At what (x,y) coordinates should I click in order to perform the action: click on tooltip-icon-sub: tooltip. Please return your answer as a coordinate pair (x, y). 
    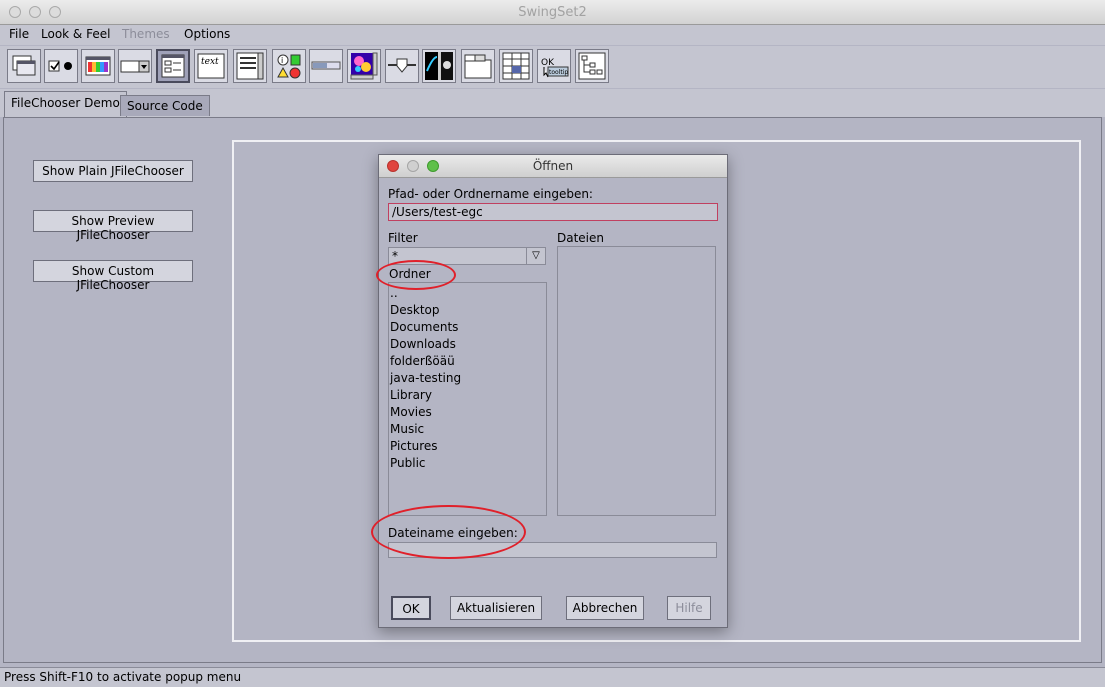
    Looking at the image, I should click on (558, 72).